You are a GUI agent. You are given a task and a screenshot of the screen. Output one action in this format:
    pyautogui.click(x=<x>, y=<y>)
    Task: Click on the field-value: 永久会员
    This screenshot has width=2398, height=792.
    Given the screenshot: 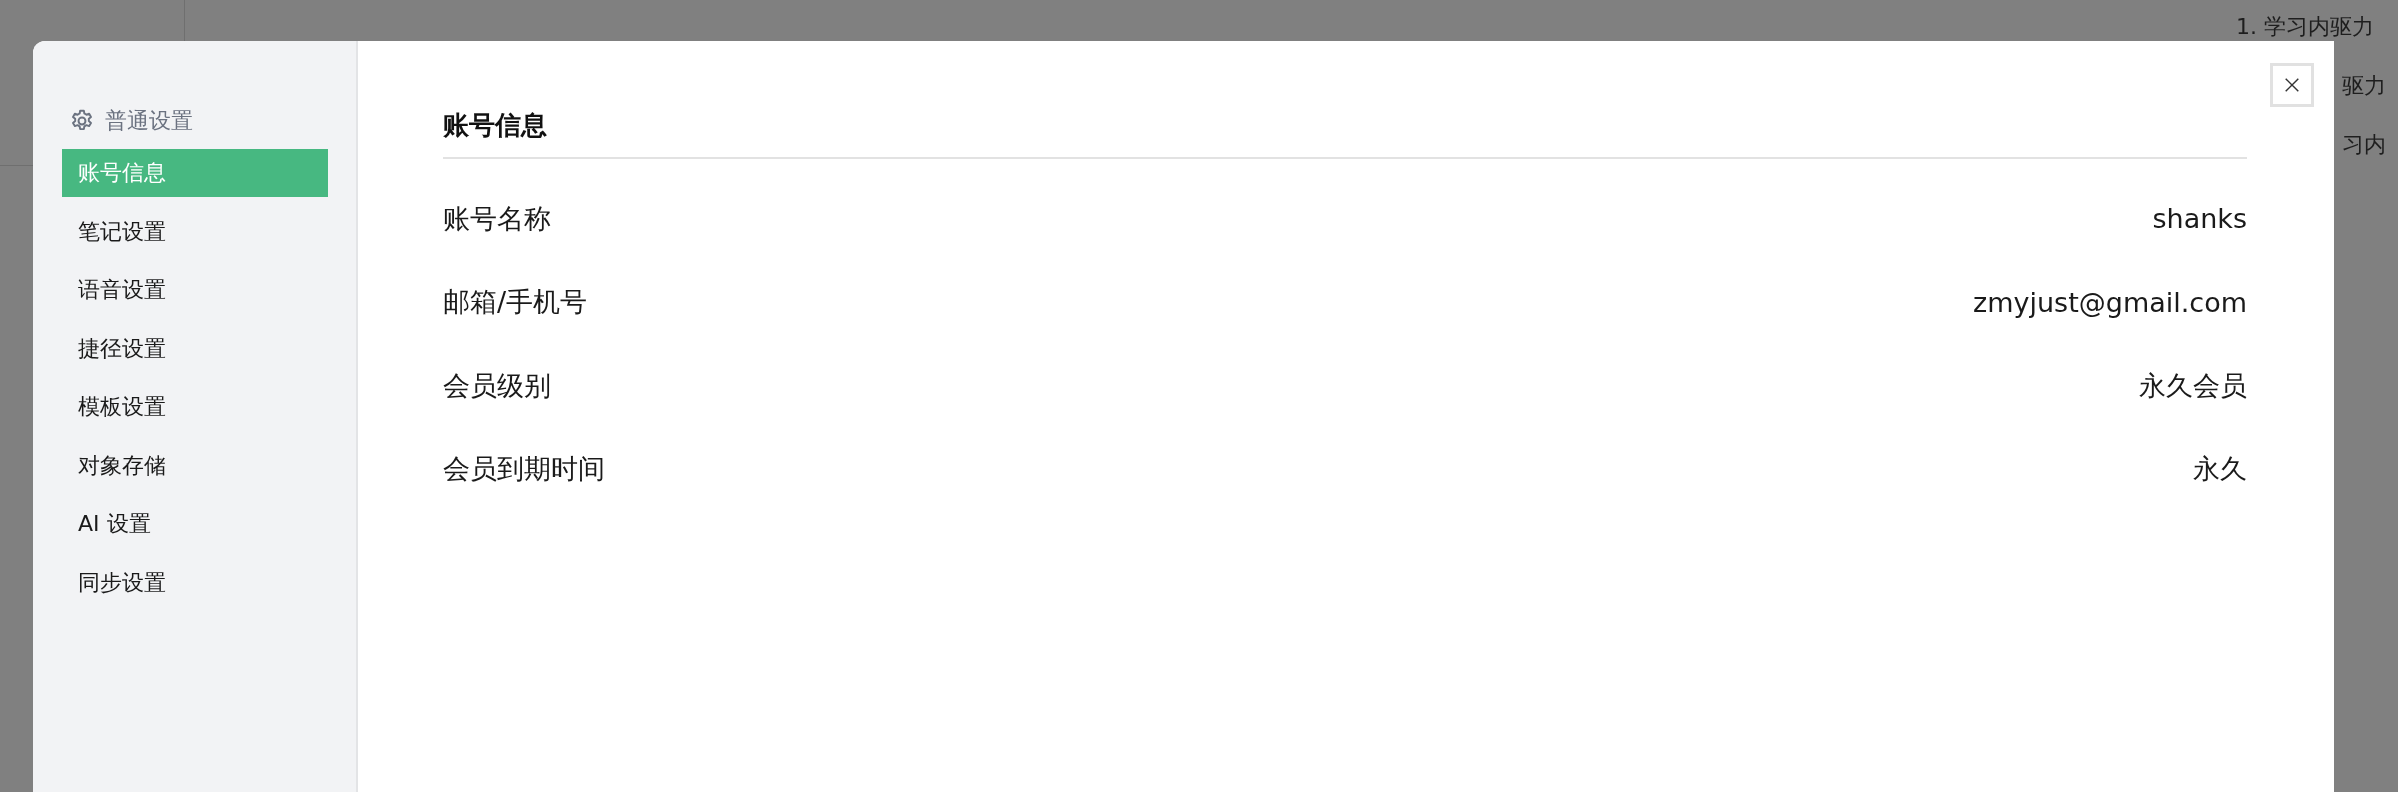 What is the action you would take?
    pyautogui.click(x=2193, y=385)
    